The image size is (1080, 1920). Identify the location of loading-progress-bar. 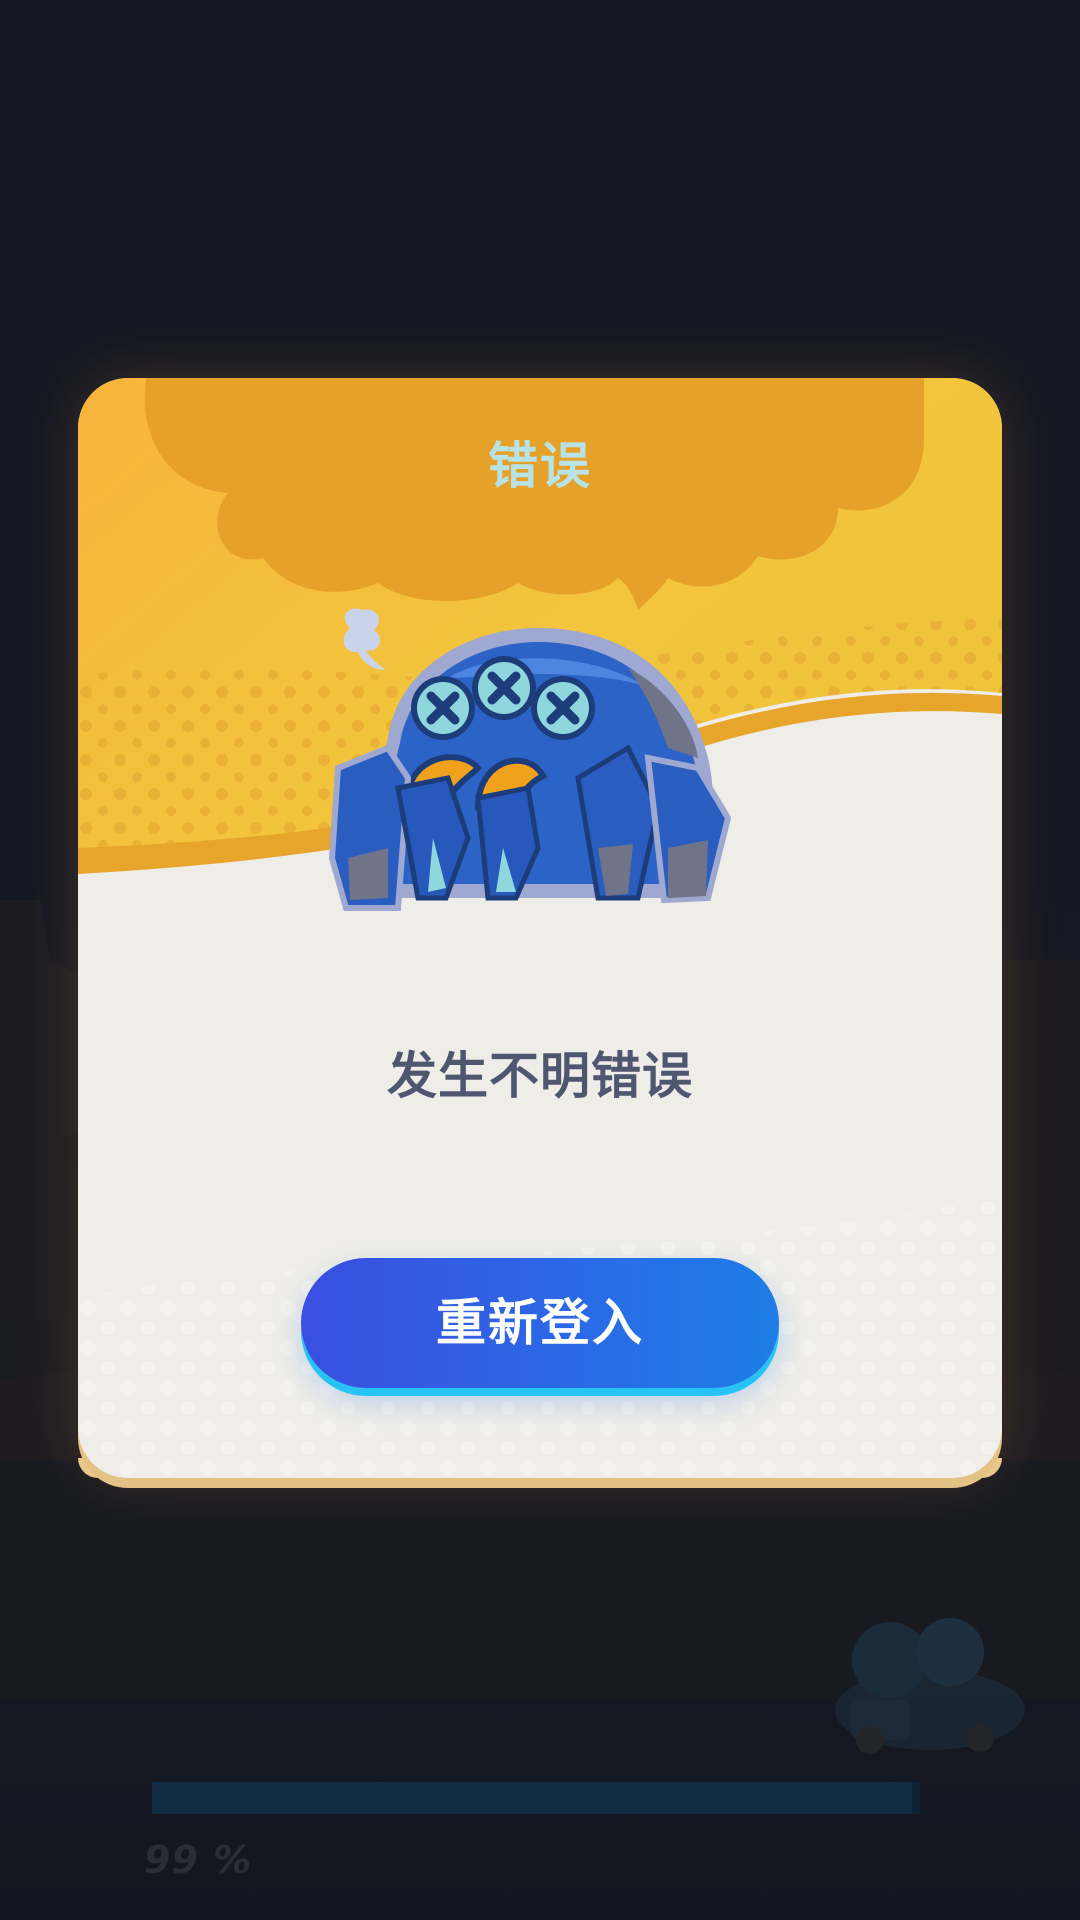
(536, 1798).